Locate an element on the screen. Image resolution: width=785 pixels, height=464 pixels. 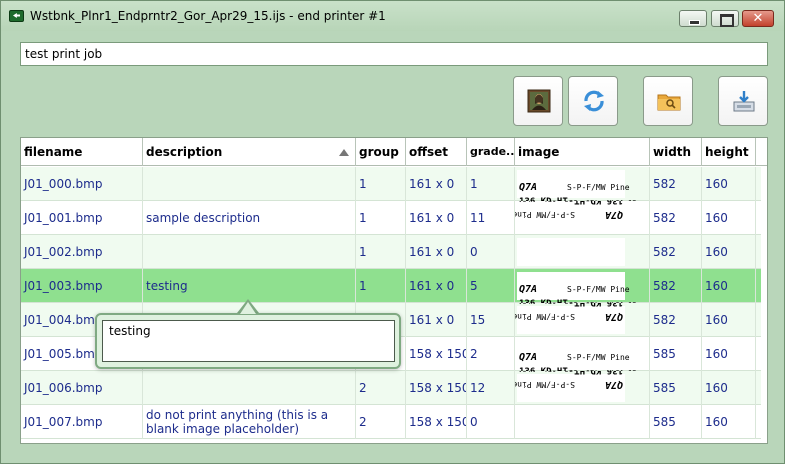
app-icon is located at coordinates (16, 16).